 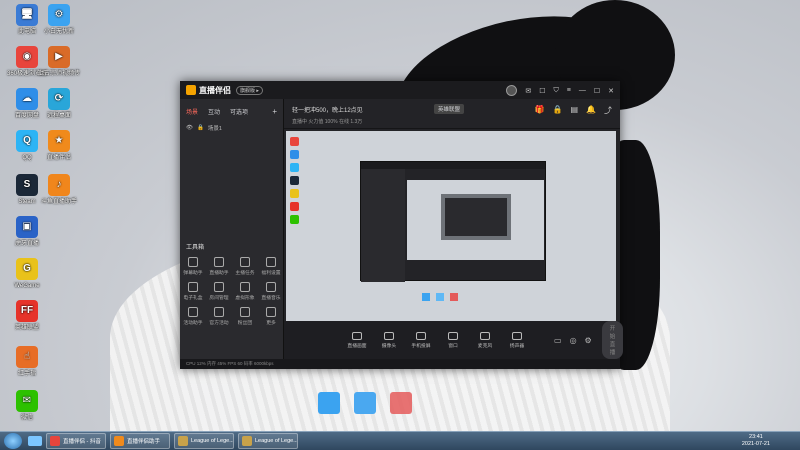 What do you see at coordinates (528, 91) in the screenshot?
I see `message-icon: ✉` at bounding box center [528, 91].